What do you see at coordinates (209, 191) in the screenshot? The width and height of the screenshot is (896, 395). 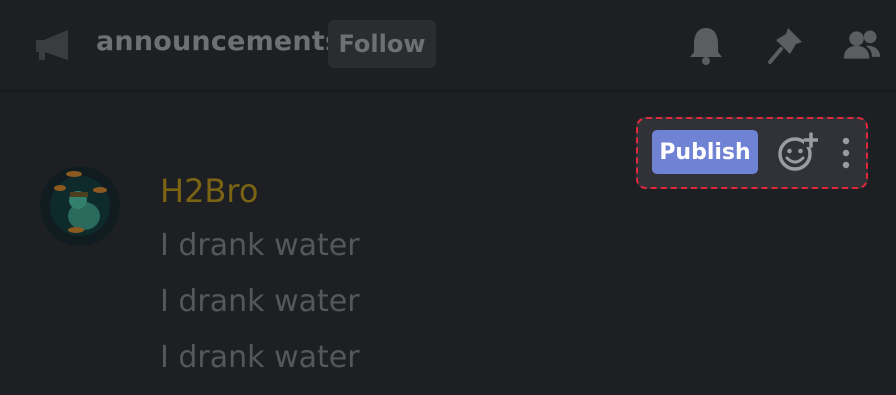 I see `username: H2Bro` at bounding box center [209, 191].